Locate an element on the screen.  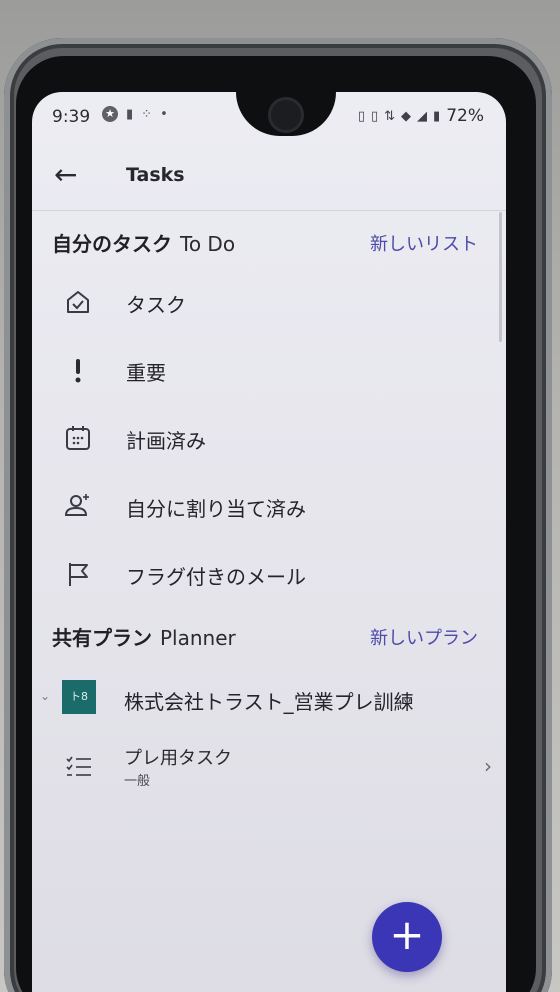
app-bar: ← Tasks is located at coordinates (269, 180).